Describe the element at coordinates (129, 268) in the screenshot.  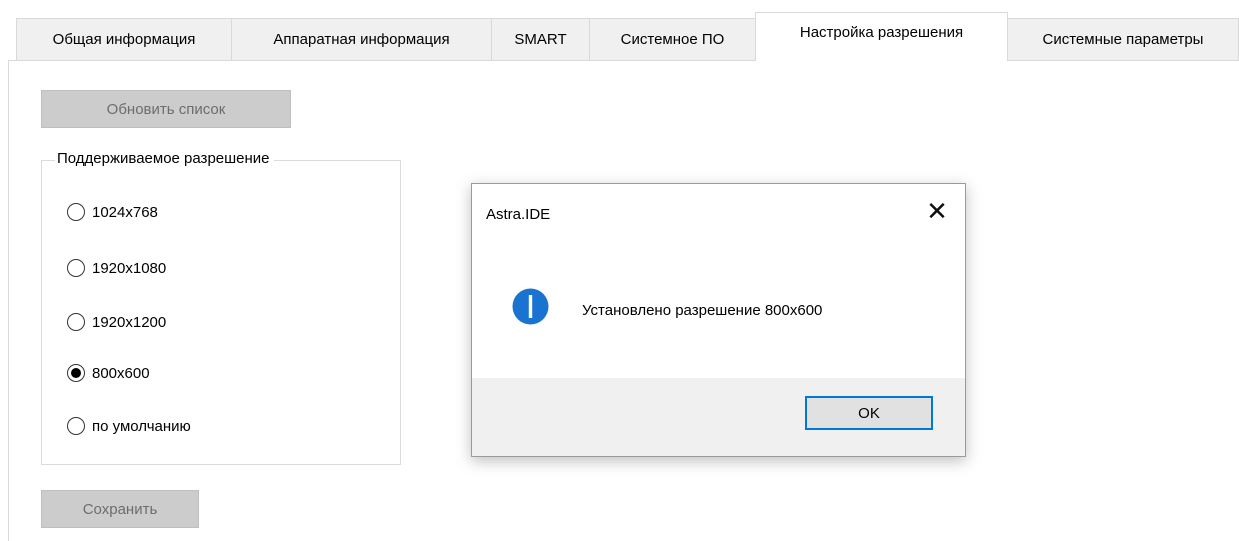
I see `radio-label: 1920x1080` at that location.